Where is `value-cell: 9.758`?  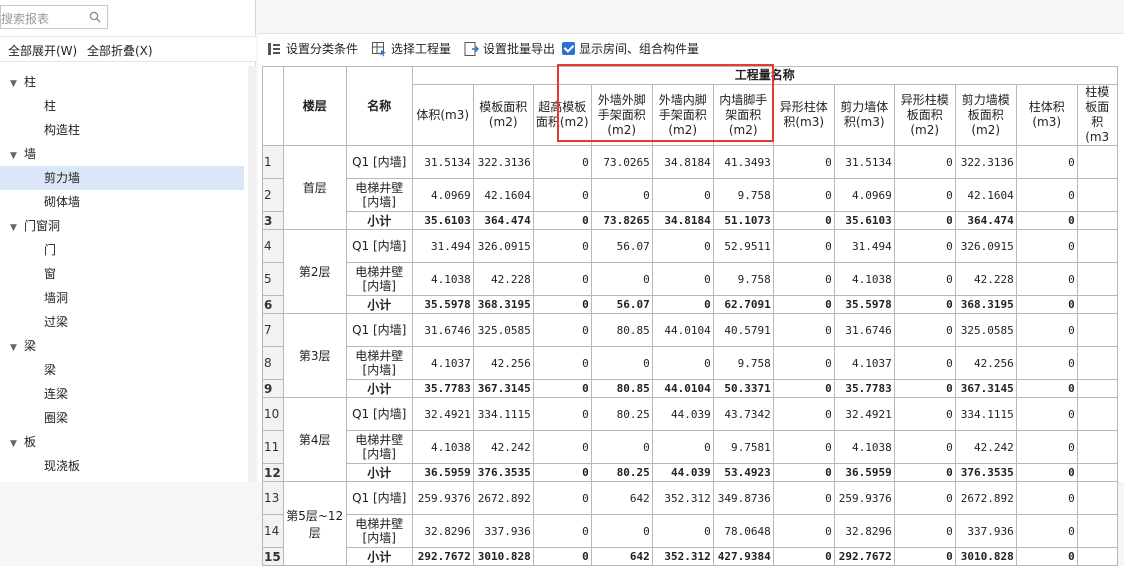 value-cell: 9.758 is located at coordinates (743, 195).